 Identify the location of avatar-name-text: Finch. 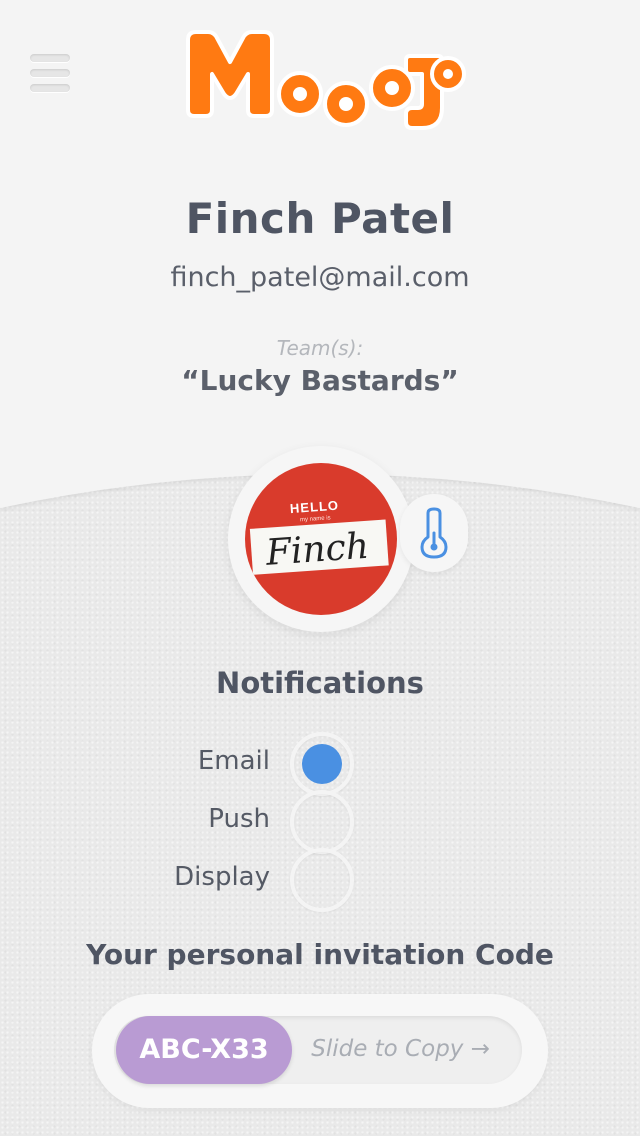
(317, 550).